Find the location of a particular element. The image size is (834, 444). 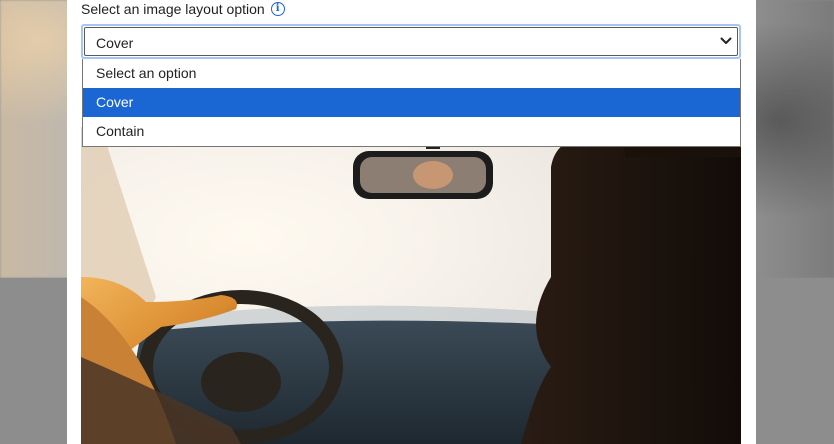

layout-select-label: Select an image layout option is located at coordinates (173, 9).